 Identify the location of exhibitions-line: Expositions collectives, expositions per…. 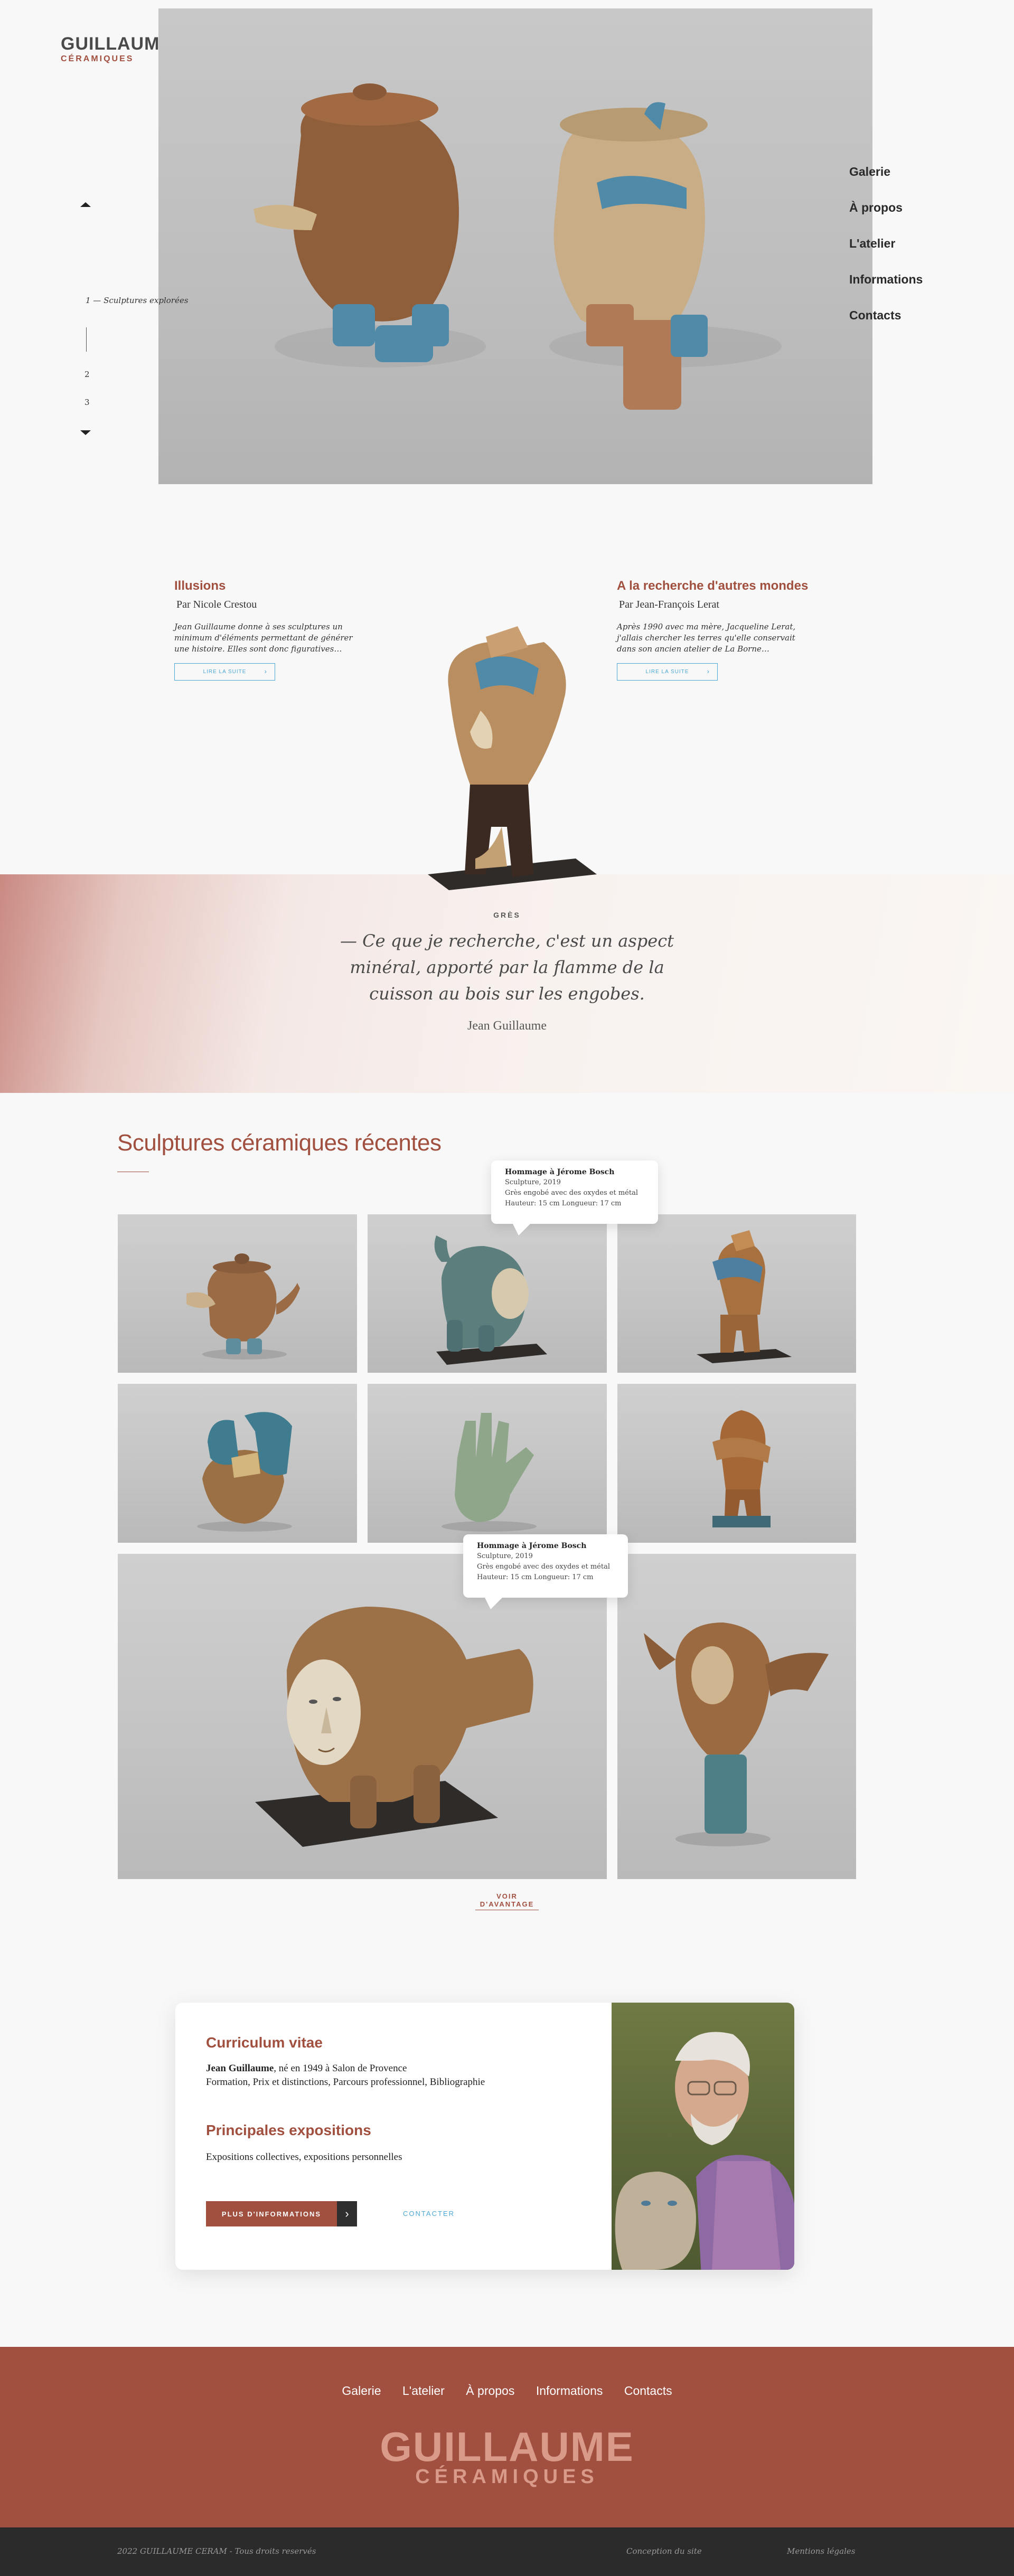
(304, 2157).